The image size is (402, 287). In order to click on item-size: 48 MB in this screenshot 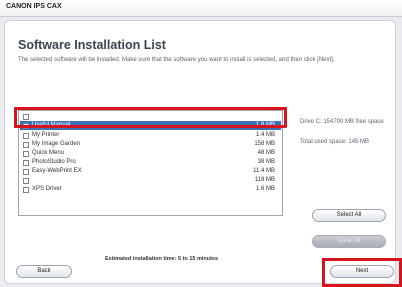, I will do `click(266, 153)`.